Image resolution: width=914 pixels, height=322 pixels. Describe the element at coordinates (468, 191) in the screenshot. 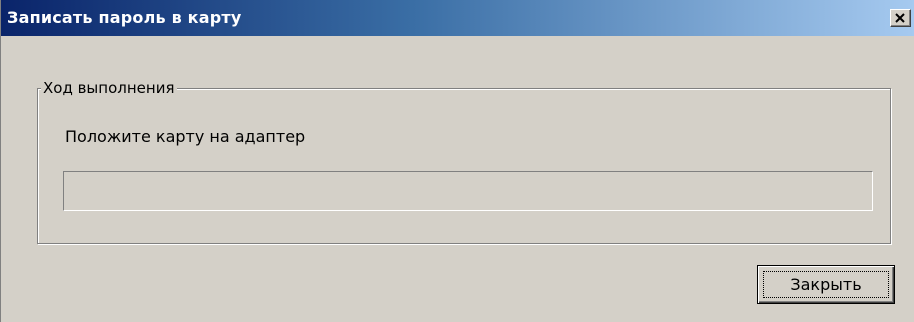

I see `progress-bar` at that location.